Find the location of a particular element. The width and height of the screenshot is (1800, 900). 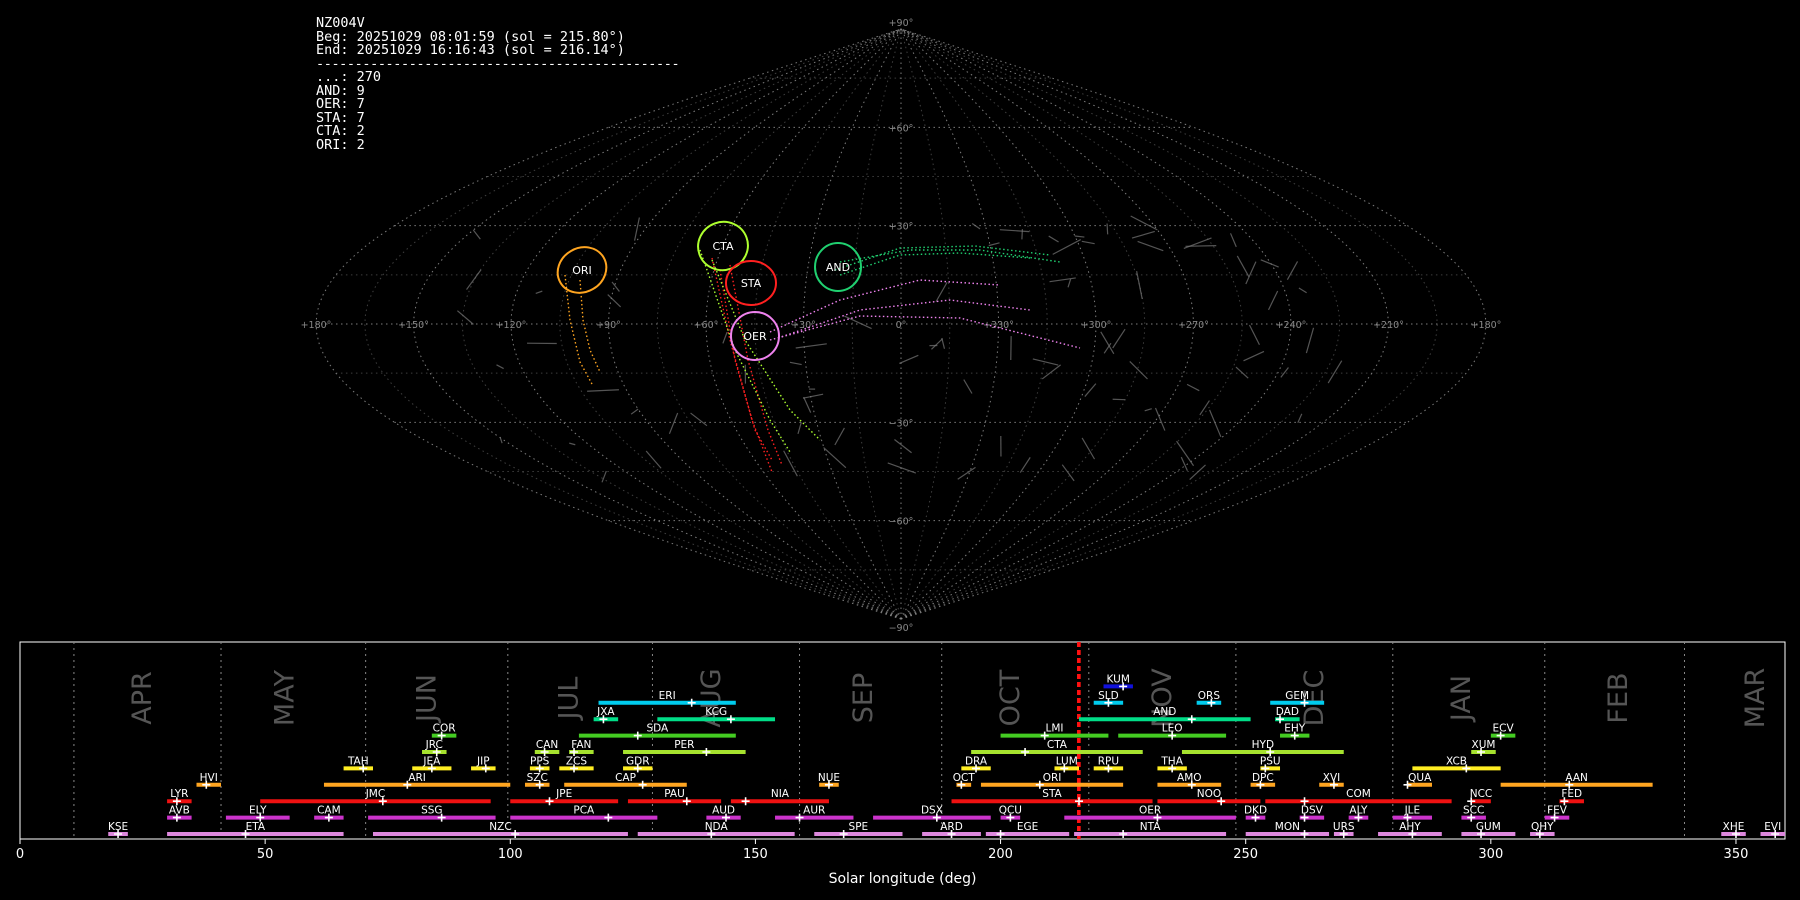

shower-label: XUM is located at coordinates (1484, 745).